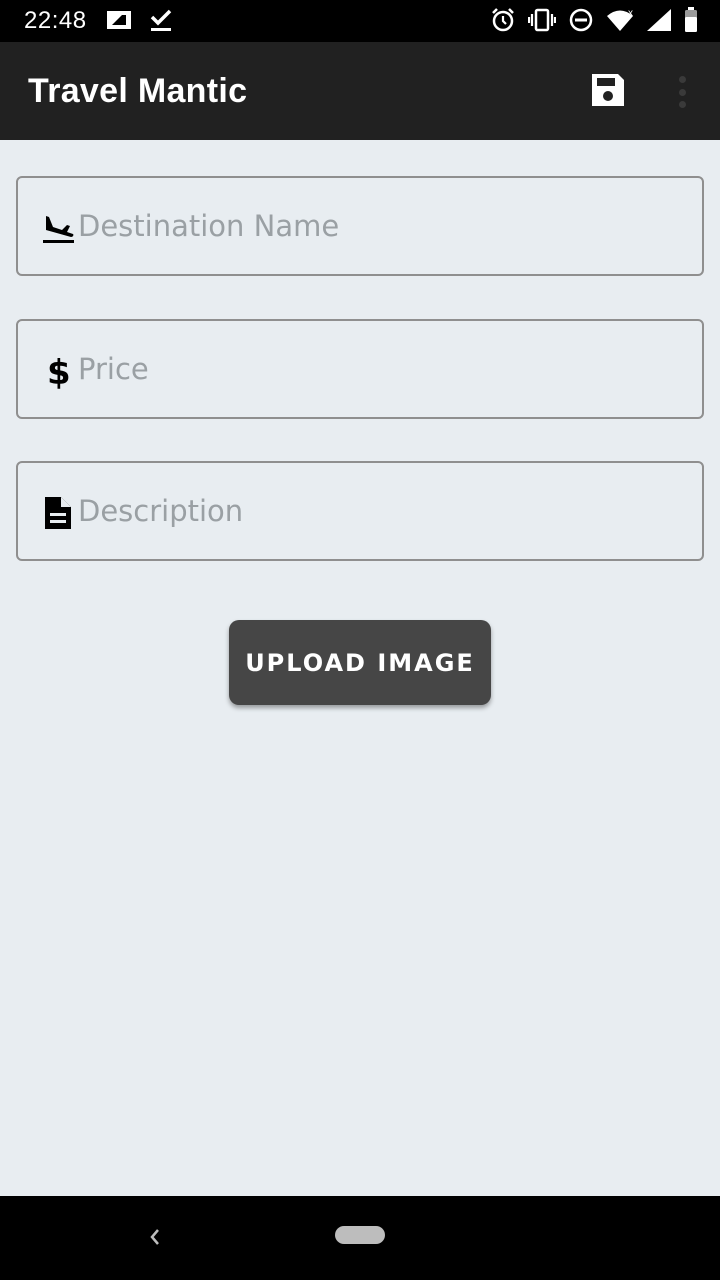 The height and width of the screenshot is (1280, 720). What do you see at coordinates (155, 1237) in the screenshot?
I see `back-icon` at bounding box center [155, 1237].